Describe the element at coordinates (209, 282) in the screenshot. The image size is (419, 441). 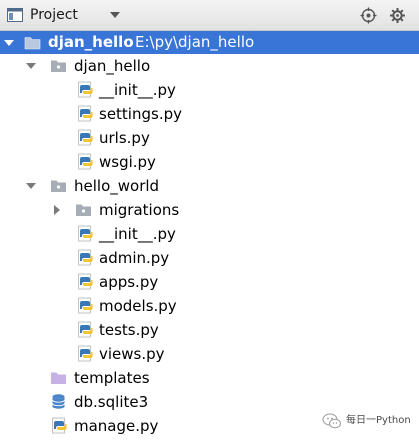
I see `tree-node-file: apps.py` at that location.